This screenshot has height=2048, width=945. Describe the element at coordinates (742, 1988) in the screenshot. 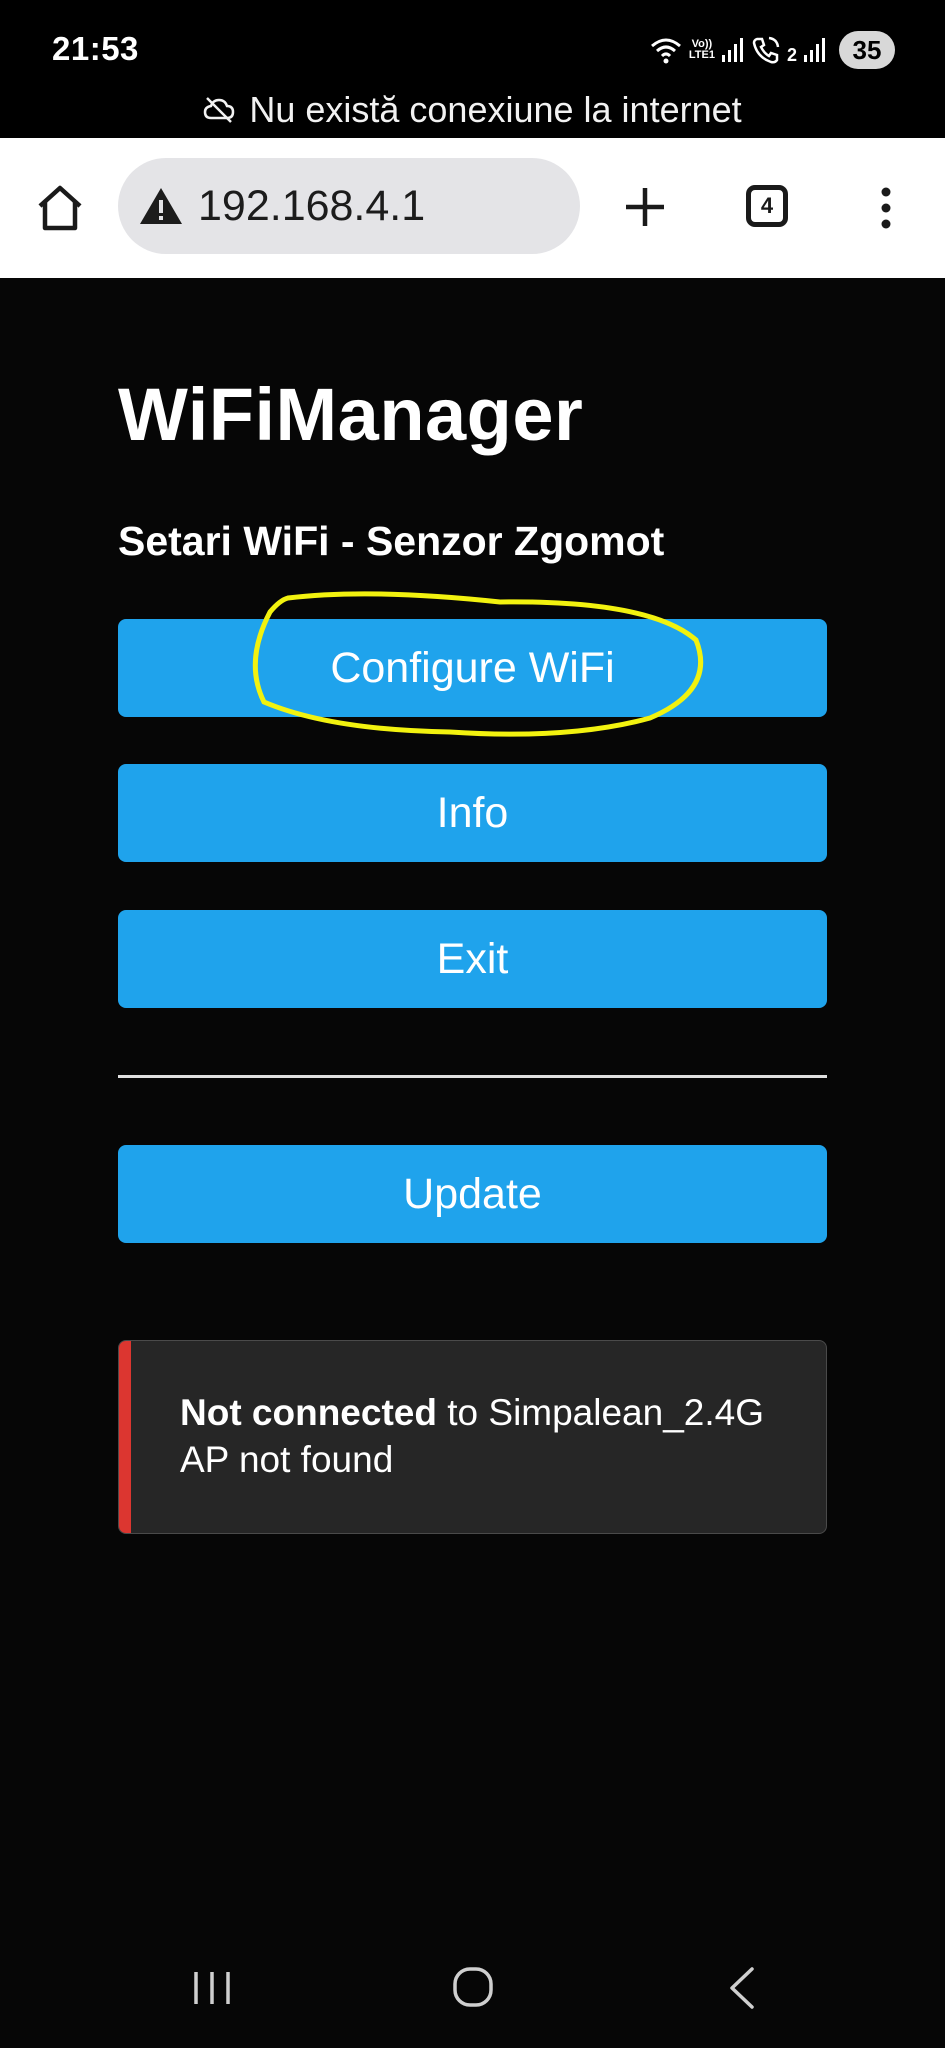

I see `back-icon` at that location.